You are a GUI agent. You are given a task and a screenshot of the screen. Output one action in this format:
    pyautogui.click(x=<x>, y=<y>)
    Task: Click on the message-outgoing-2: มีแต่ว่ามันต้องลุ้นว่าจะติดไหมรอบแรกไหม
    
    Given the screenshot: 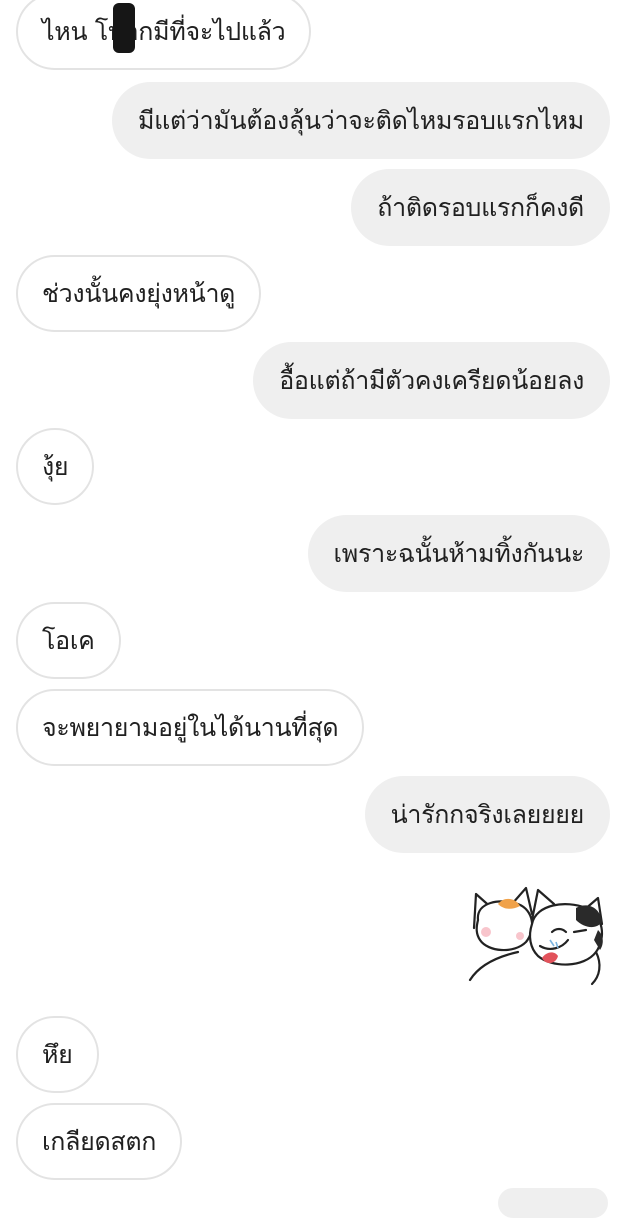 What is the action you would take?
    pyautogui.click(x=360, y=120)
    